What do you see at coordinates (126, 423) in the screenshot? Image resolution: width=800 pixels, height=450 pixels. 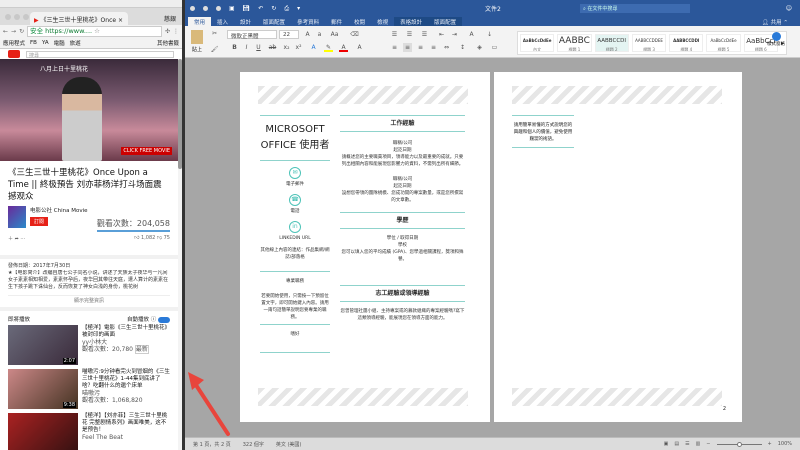 I see `video-title: 【極洋】【刘亦菲】三生三世十里桃花 完整剧情系列》画面唯美，这不是预告！` at bounding box center [126, 423].